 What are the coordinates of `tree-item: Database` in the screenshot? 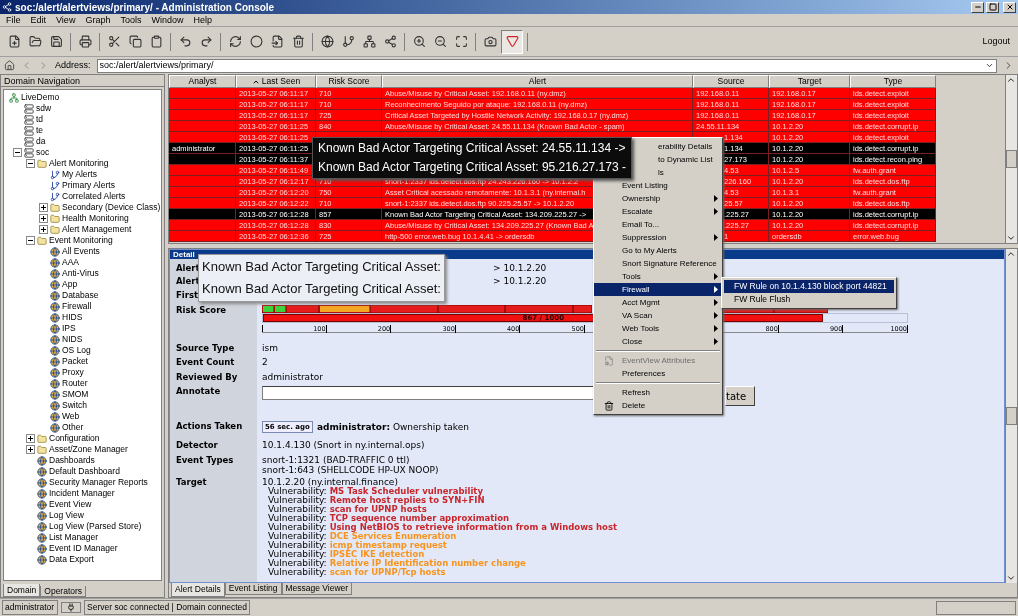 It's located at (80, 295).